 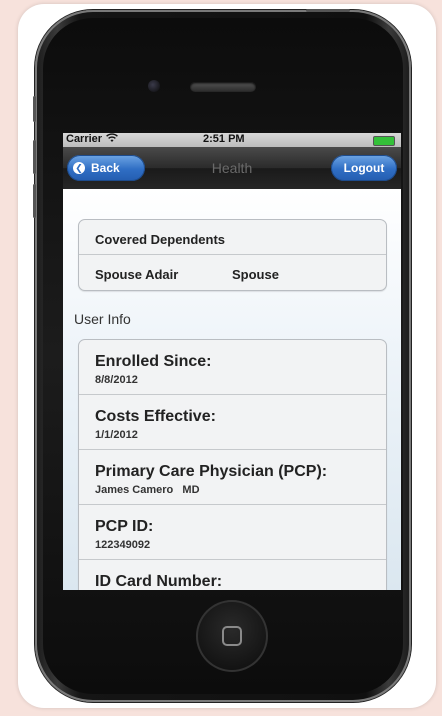 What do you see at coordinates (154, 86) in the screenshot?
I see `front-camera` at bounding box center [154, 86].